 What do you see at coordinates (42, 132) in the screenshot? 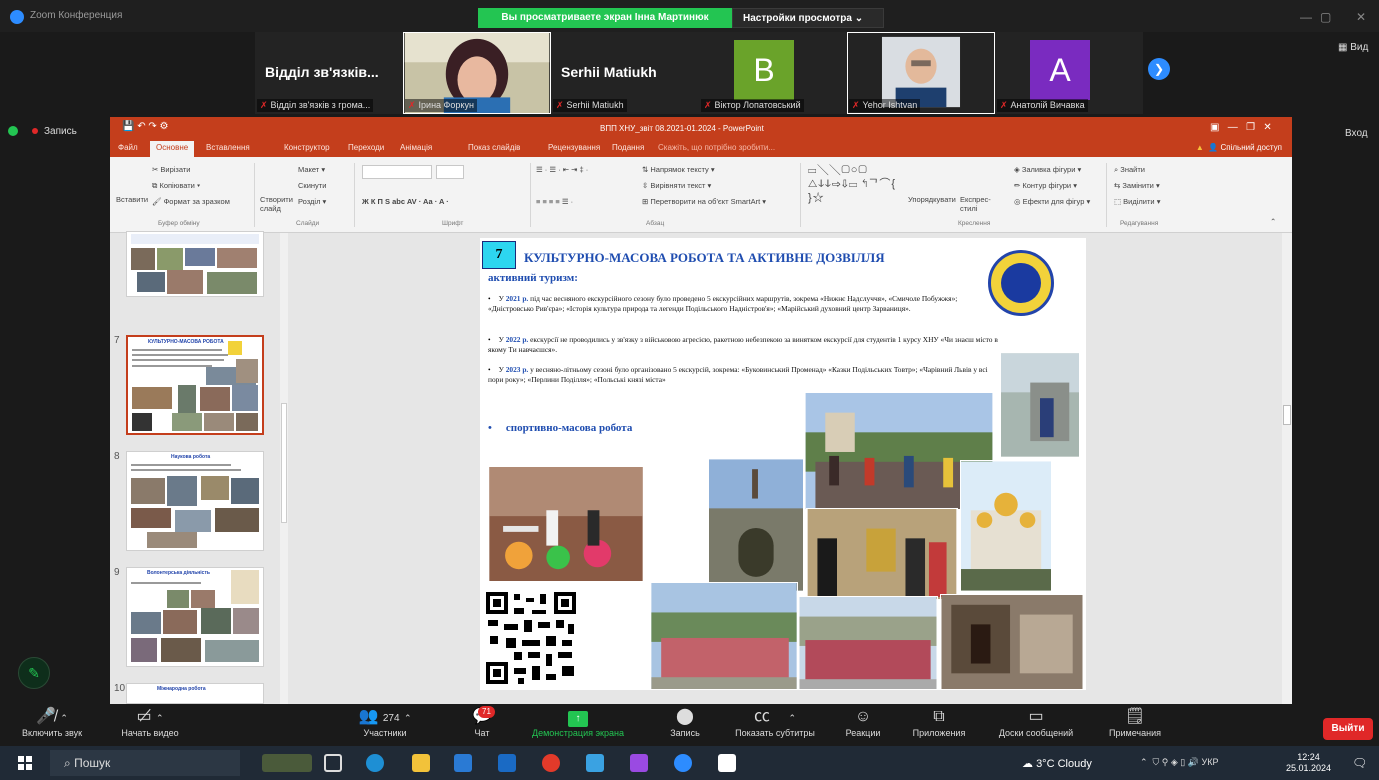
I see `recording-indicator: Запись` at bounding box center [42, 132].